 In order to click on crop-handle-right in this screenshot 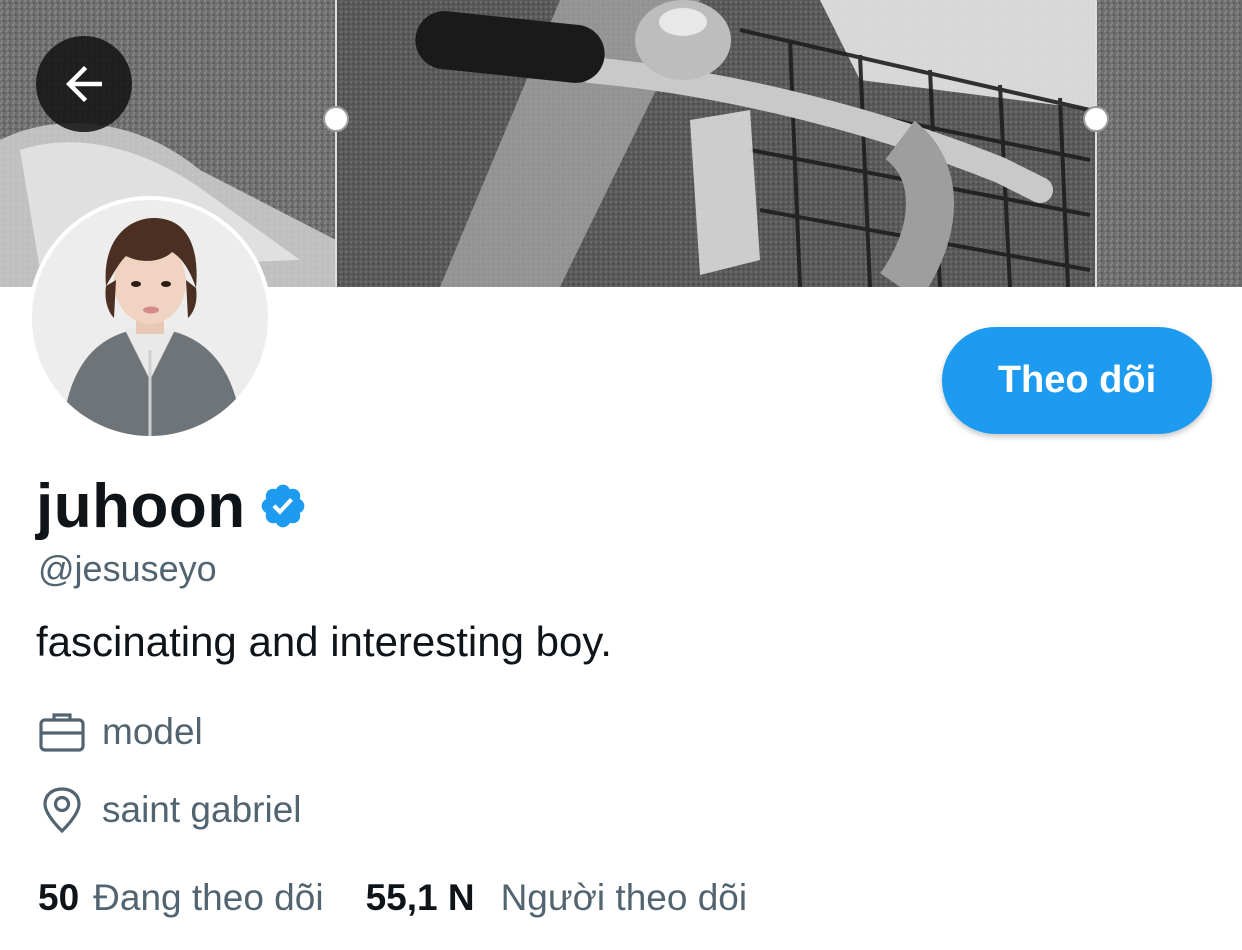, I will do `click(1096, 119)`.